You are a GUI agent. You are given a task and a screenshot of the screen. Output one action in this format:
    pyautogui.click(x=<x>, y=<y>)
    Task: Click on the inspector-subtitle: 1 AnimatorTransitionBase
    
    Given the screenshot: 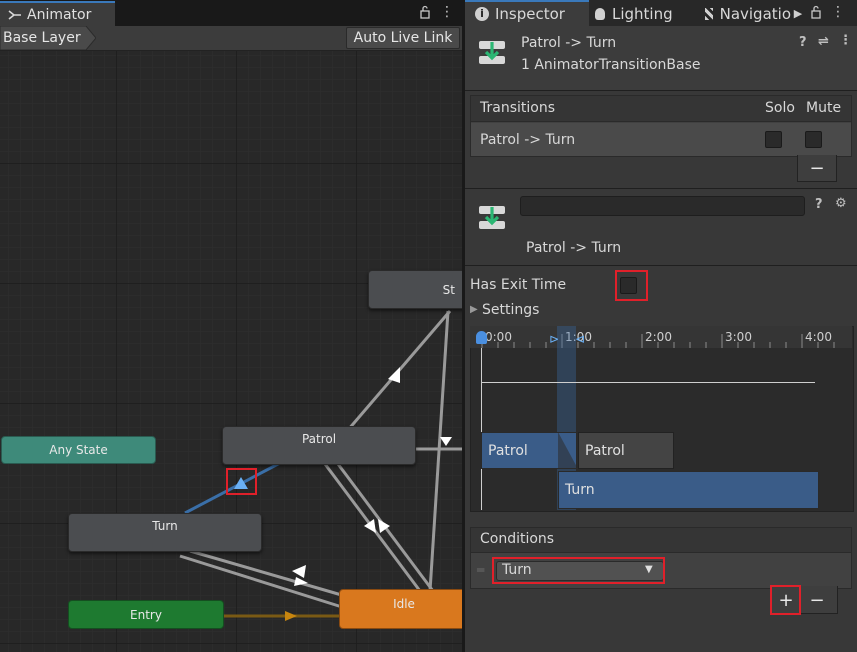 What is the action you would take?
    pyautogui.click(x=611, y=65)
    